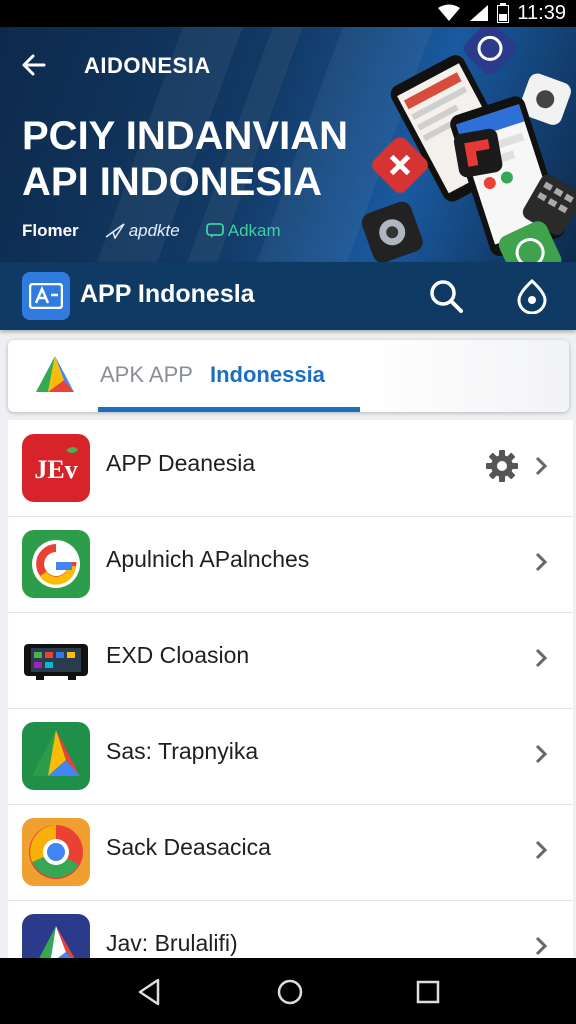 The height and width of the screenshot is (1024, 576). I want to click on list-item-label: Jav: Brulalifi), so click(172, 943).